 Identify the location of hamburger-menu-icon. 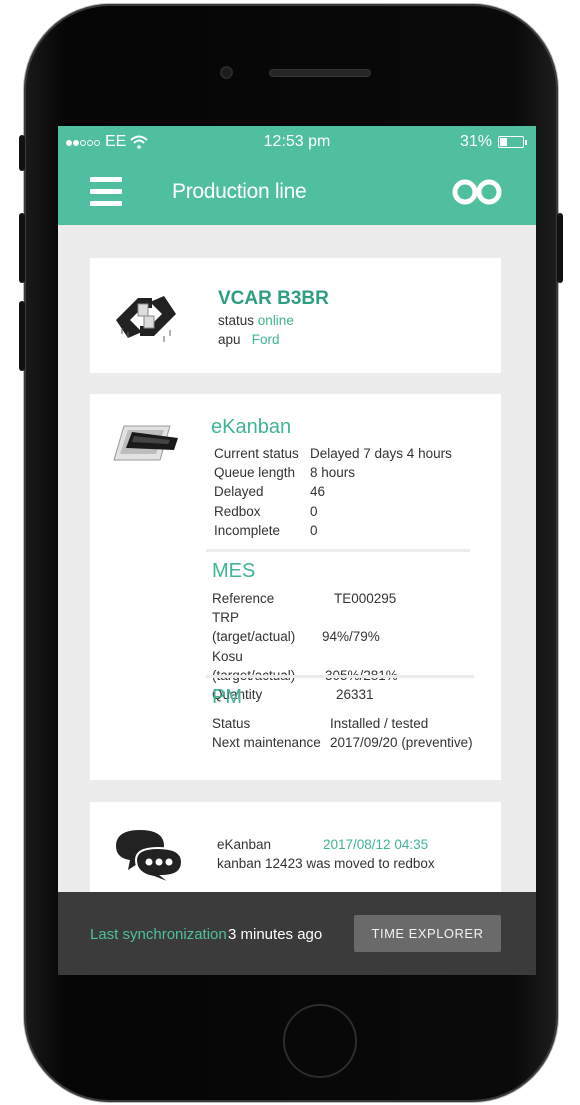
(106, 192).